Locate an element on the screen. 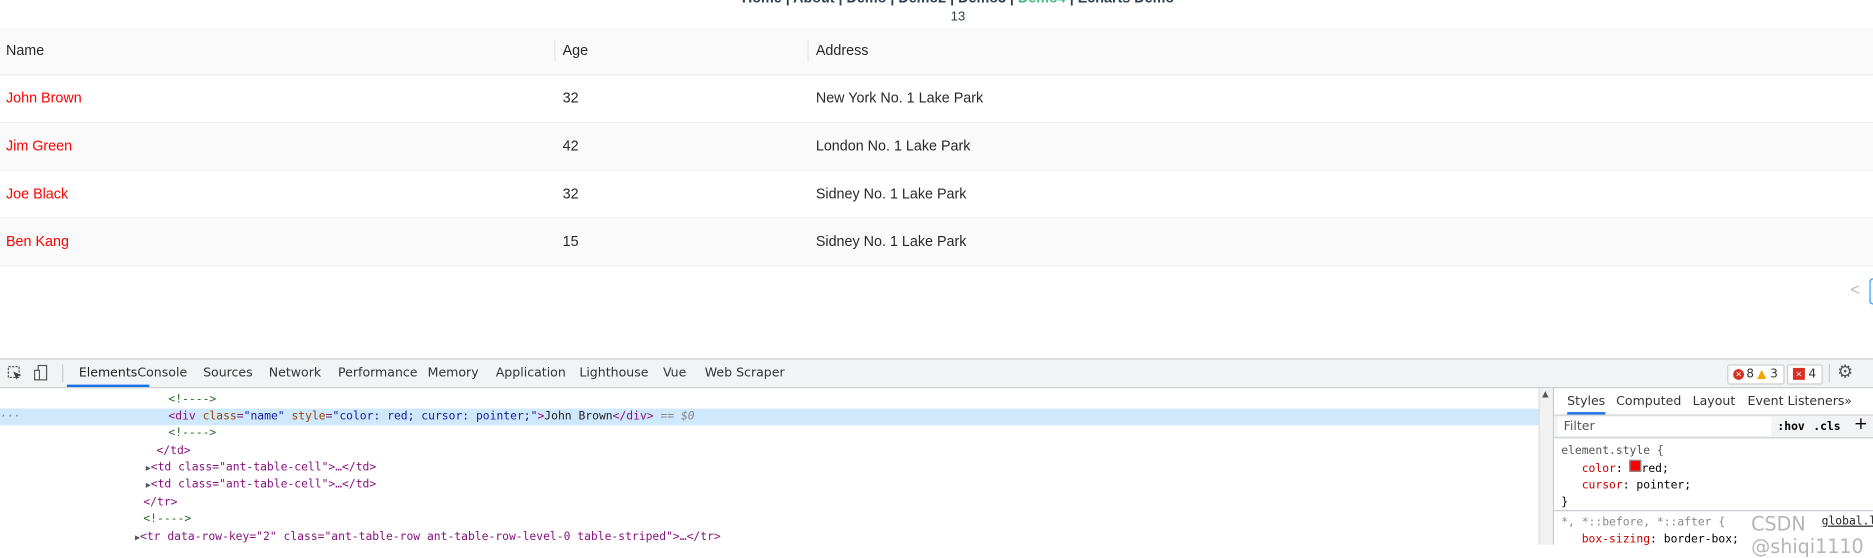 The height and width of the screenshot is (558, 1873). tab-layout: Layout is located at coordinates (1714, 401).